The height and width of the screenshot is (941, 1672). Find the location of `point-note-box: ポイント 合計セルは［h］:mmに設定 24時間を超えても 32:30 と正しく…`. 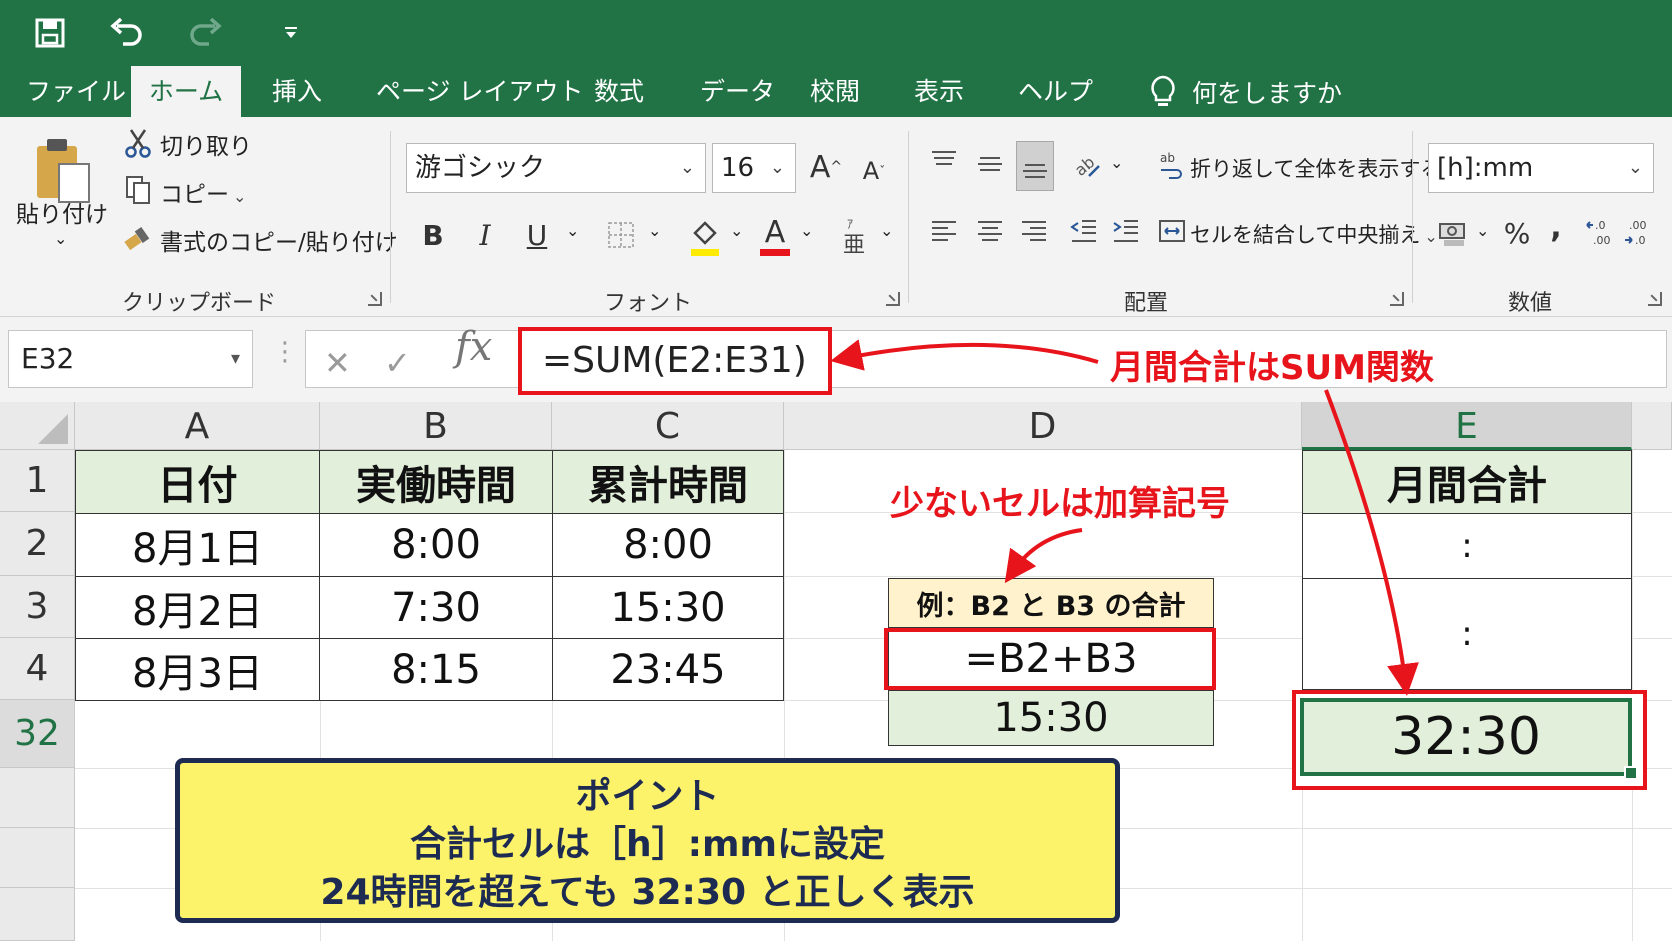

point-note-box: ポイント 合計セルは［h］:mmに設定 24時間を超えても 32:30 と正しく… is located at coordinates (647, 840).